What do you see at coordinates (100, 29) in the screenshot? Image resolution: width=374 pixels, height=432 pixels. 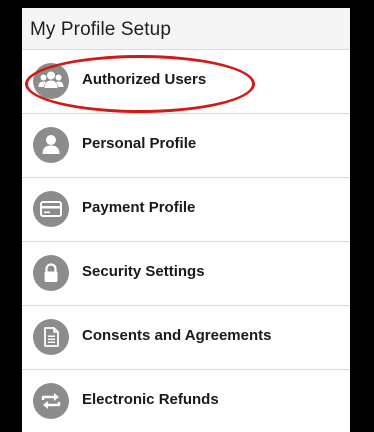 I see `page-title: My Profile Setup` at bounding box center [100, 29].